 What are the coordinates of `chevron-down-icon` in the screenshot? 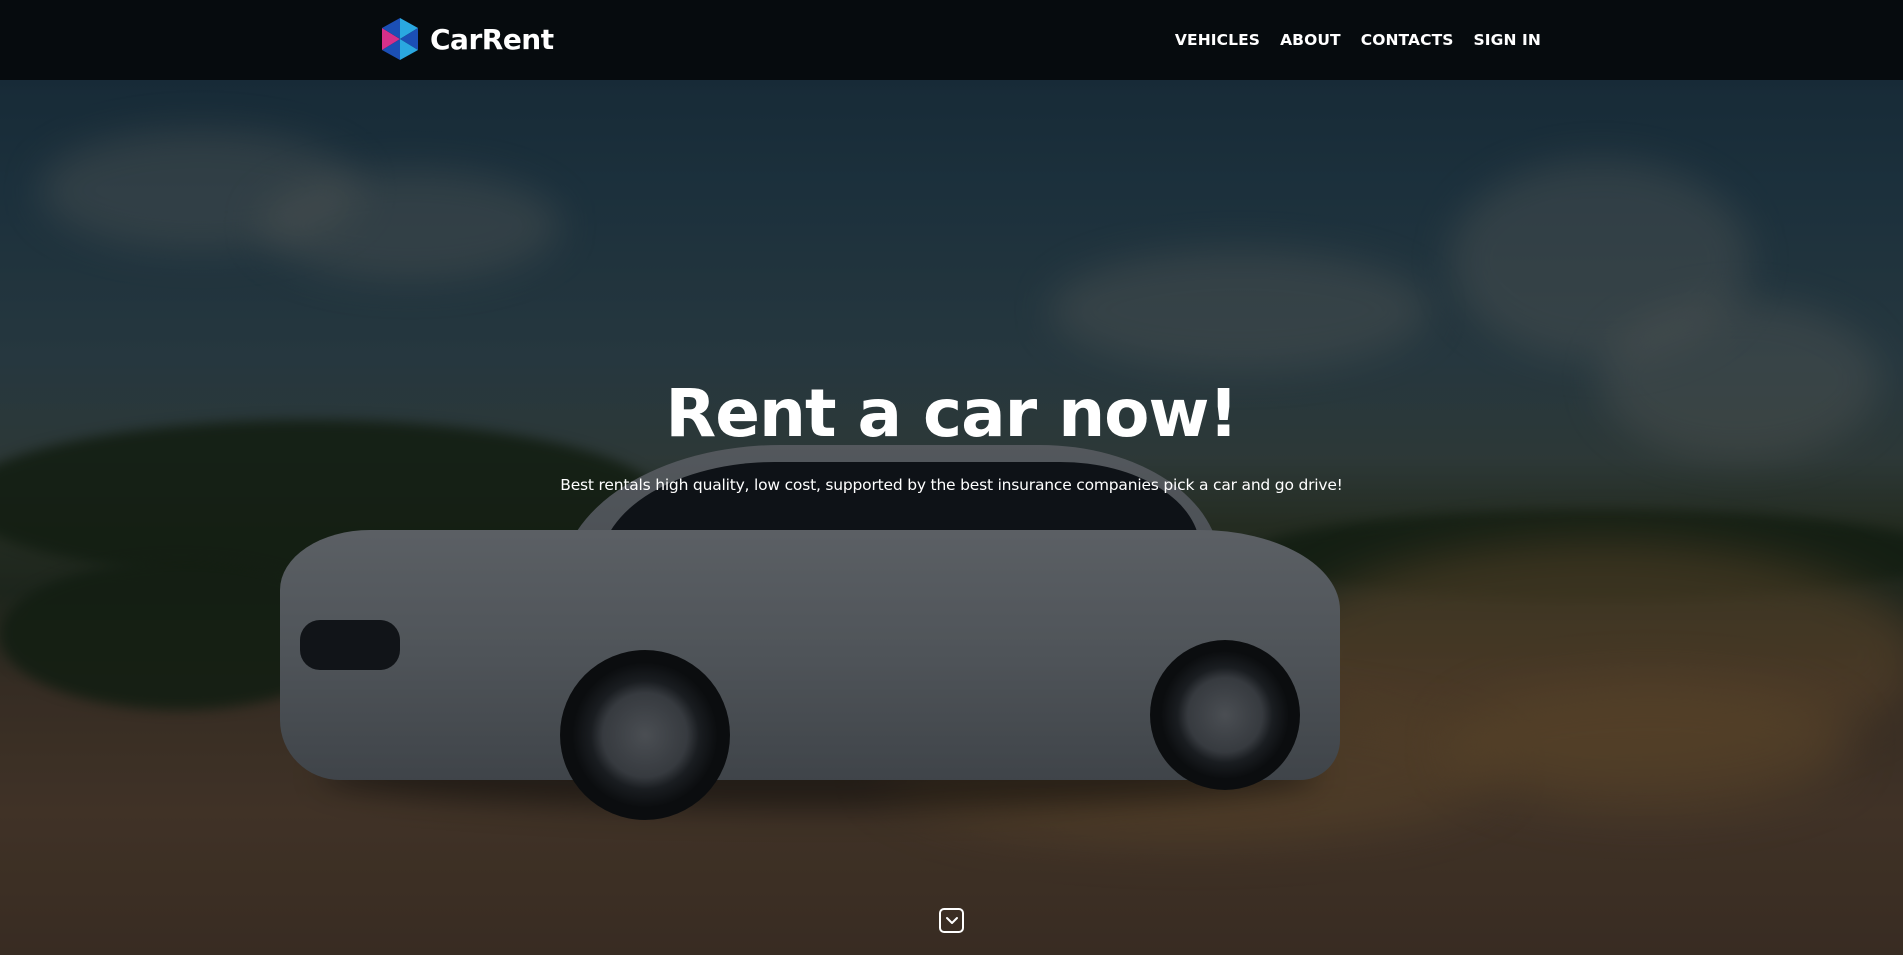 It's located at (951, 920).